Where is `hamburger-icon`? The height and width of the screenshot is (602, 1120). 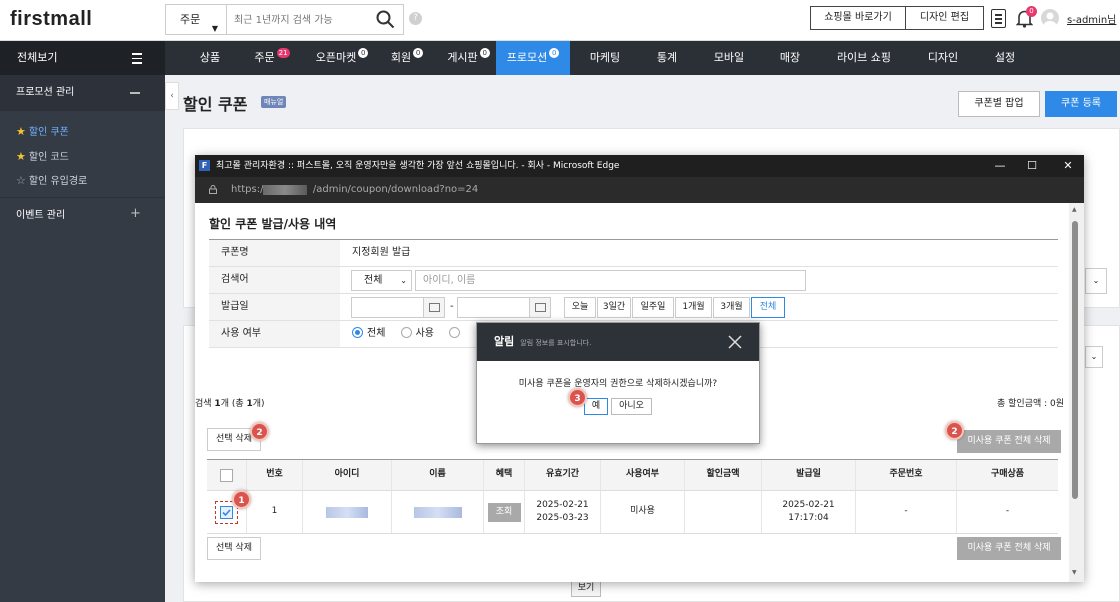 hamburger-icon is located at coordinates (137, 60).